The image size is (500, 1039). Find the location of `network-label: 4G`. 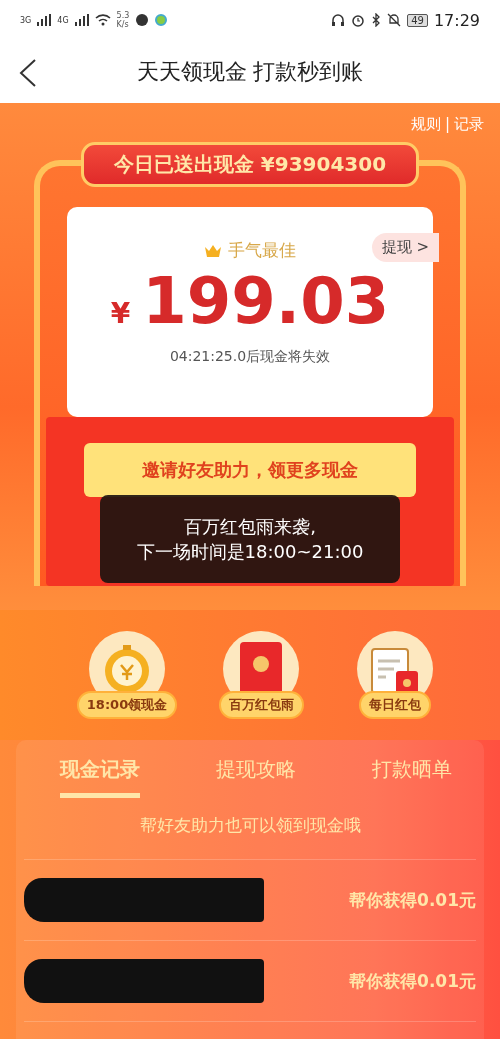

network-label: 4G is located at coordinates (63, 20).